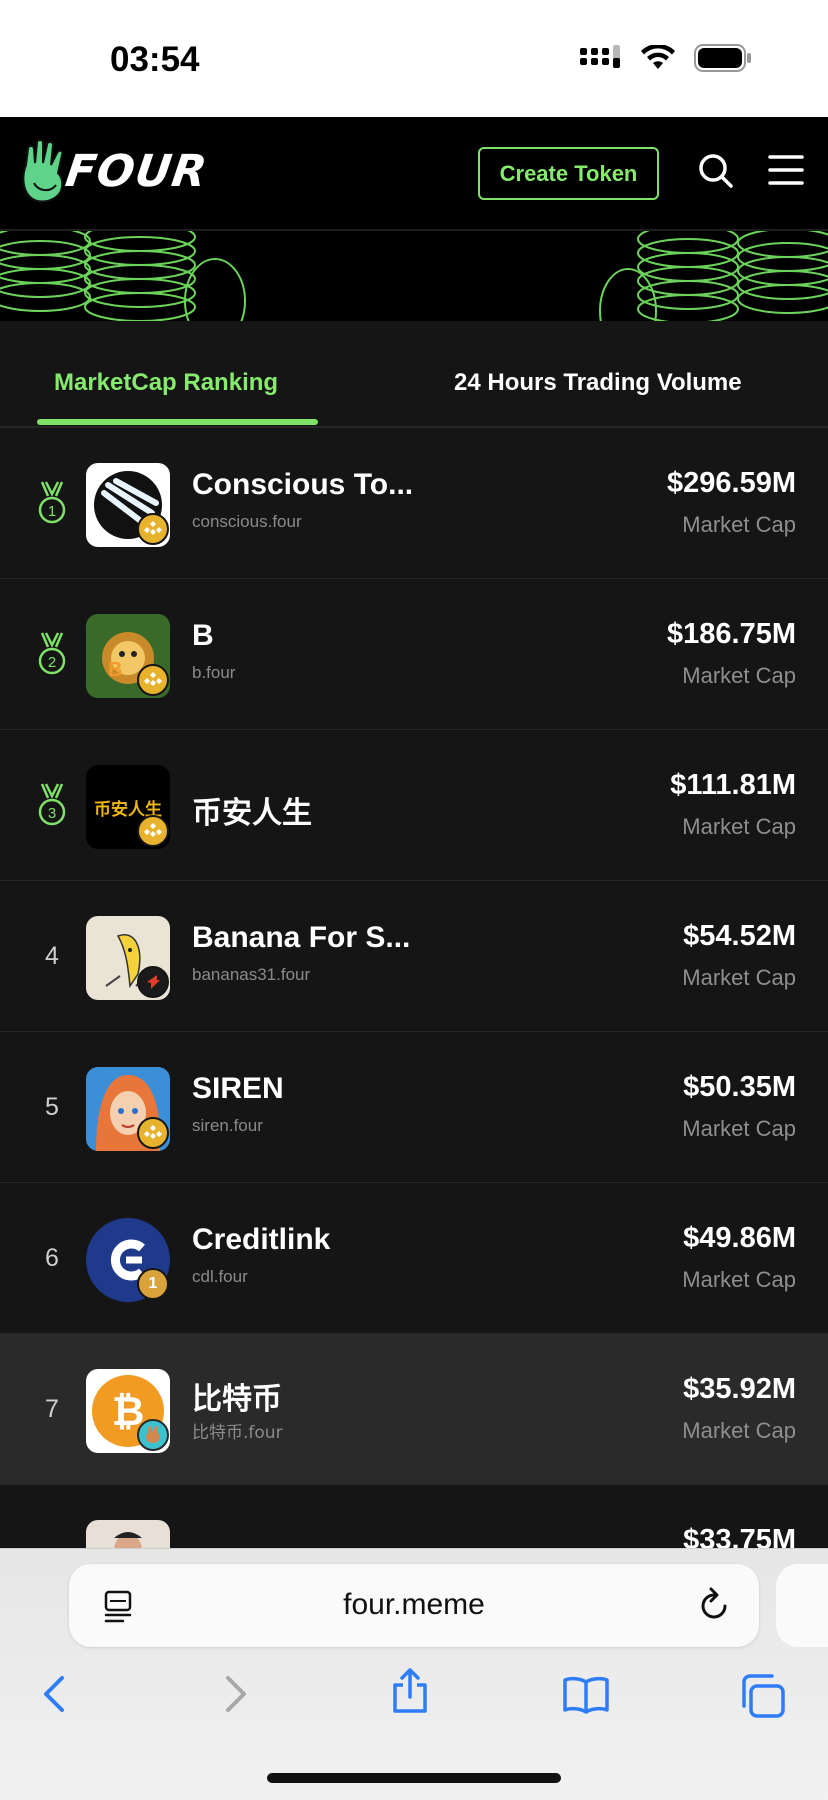  I want to click on status-time: 03:54, so click(155, 59).